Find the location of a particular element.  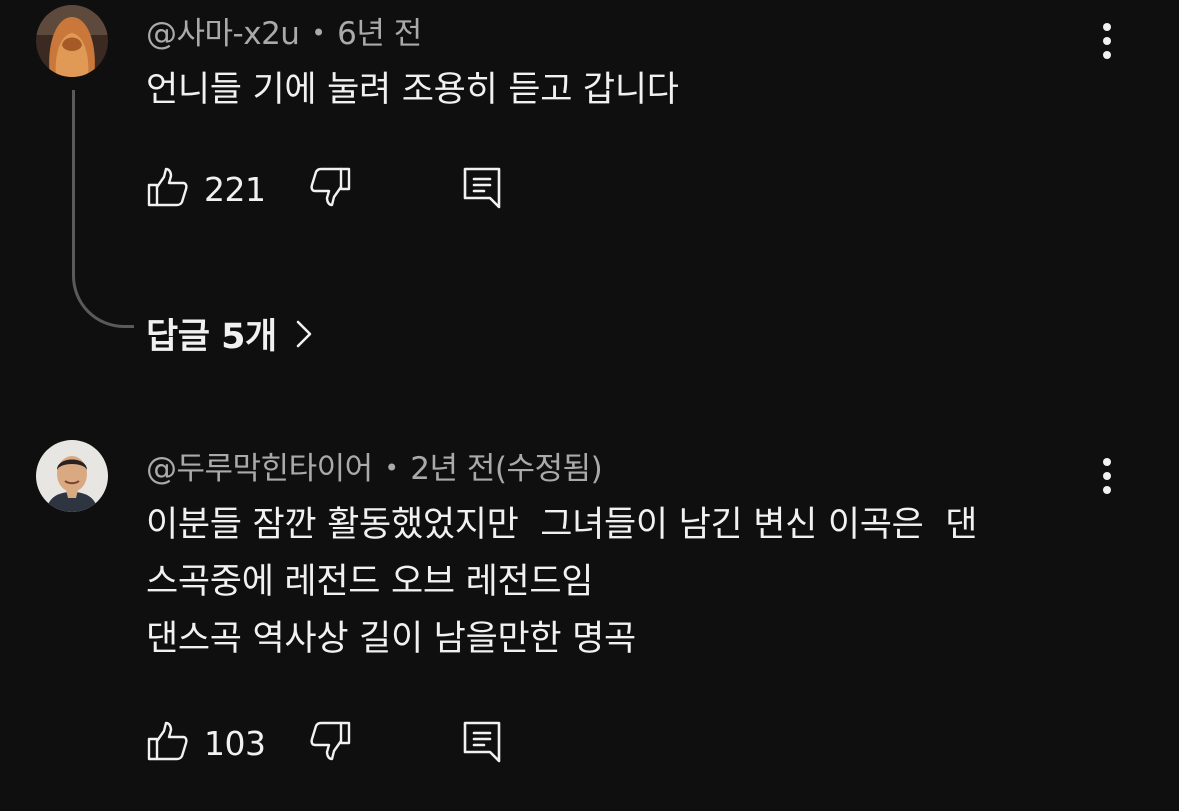

comment-actions: 221 is located at coordinates (325, 189).